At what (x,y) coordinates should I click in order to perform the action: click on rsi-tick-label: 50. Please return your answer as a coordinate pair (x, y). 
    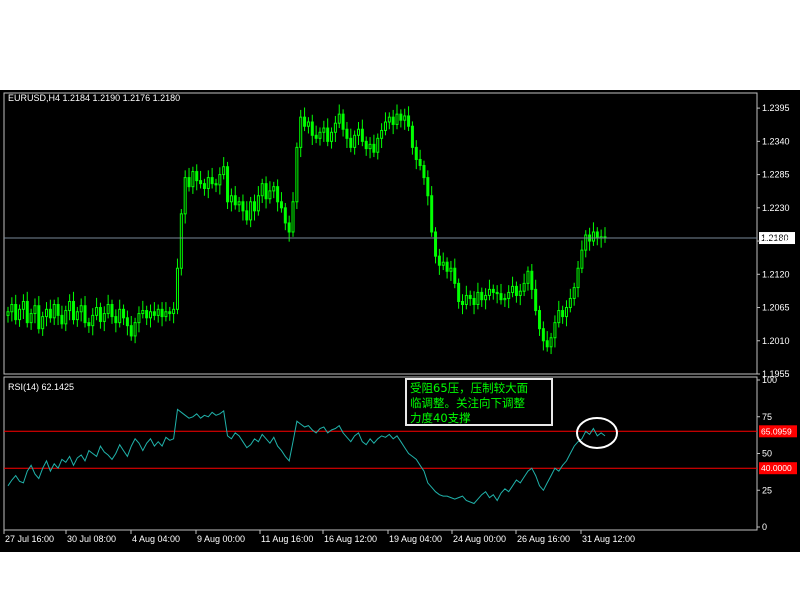
    Looking at the image, I should click on (767, 454).